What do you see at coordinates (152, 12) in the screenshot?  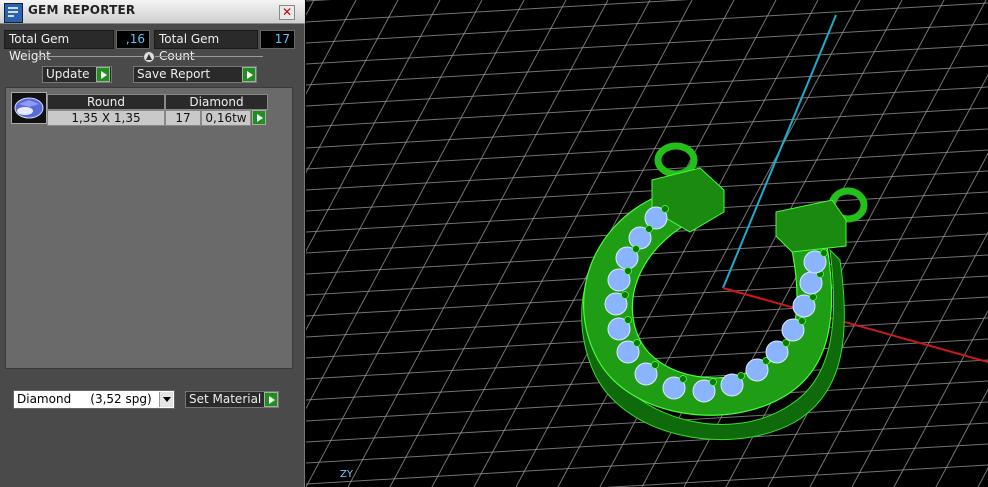 I see `title-bar: GEM REPORTER ✕` at bounding box center [152, 12].